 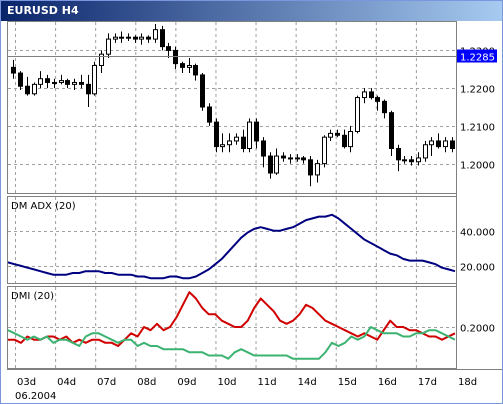 I want to click on x-tick-label: 18d, so click(x=467, y=382).